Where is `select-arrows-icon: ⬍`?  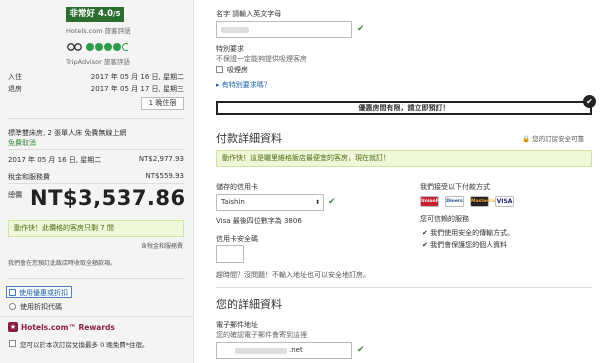
select-arrows-icon: ⬍ is located at coordinates (317, 202).